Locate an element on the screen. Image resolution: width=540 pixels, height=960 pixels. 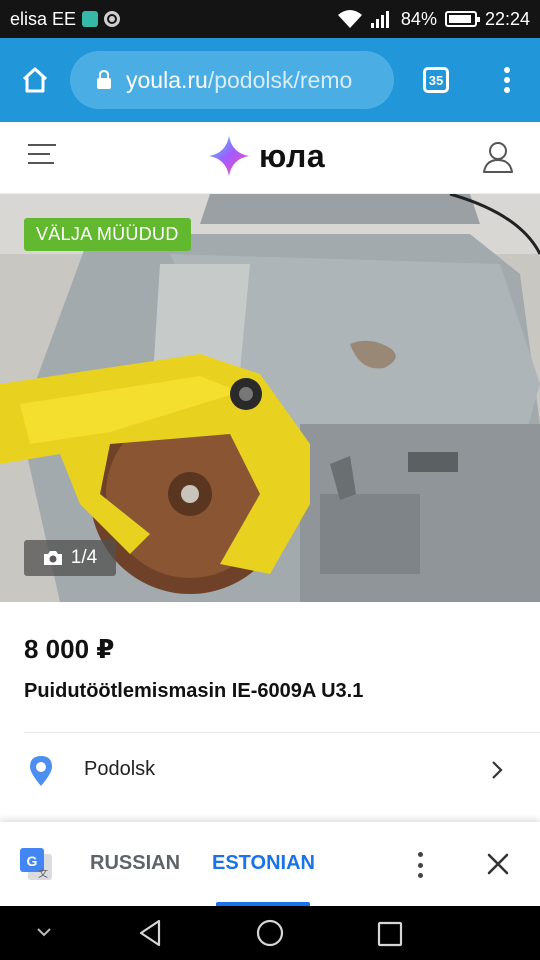
home-button is located at coordinates (35, 80).